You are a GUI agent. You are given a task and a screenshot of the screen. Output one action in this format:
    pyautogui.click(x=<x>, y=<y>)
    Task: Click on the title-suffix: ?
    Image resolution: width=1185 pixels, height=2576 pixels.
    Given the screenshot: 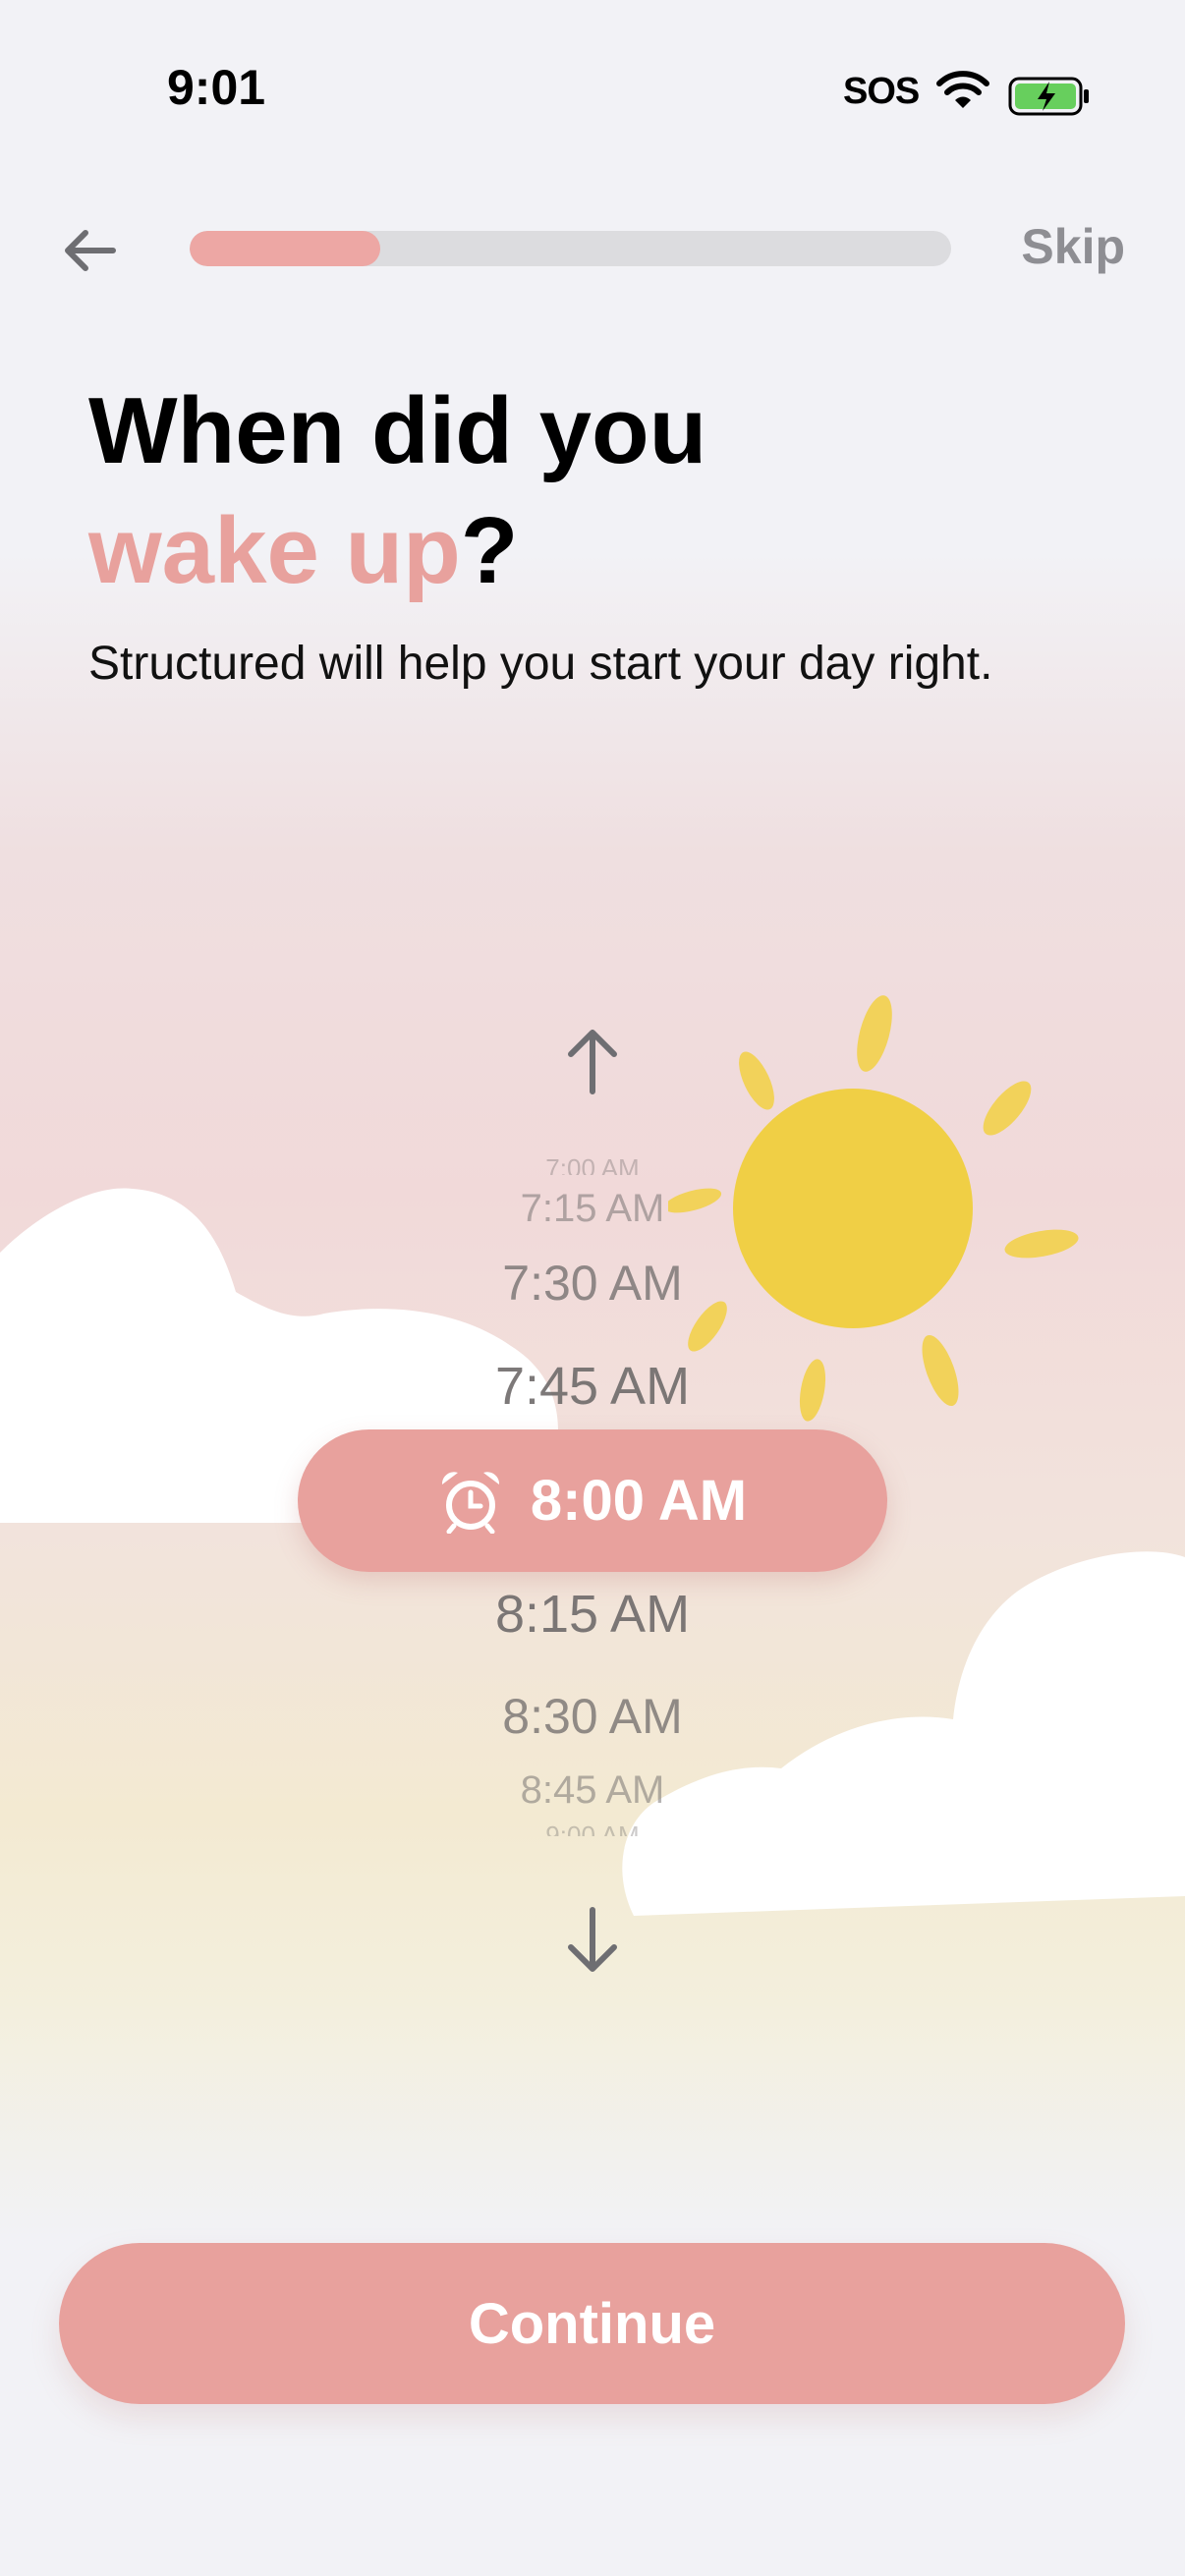 What is the action you would take?
    pyautogui.click(x=490, y=550)
    